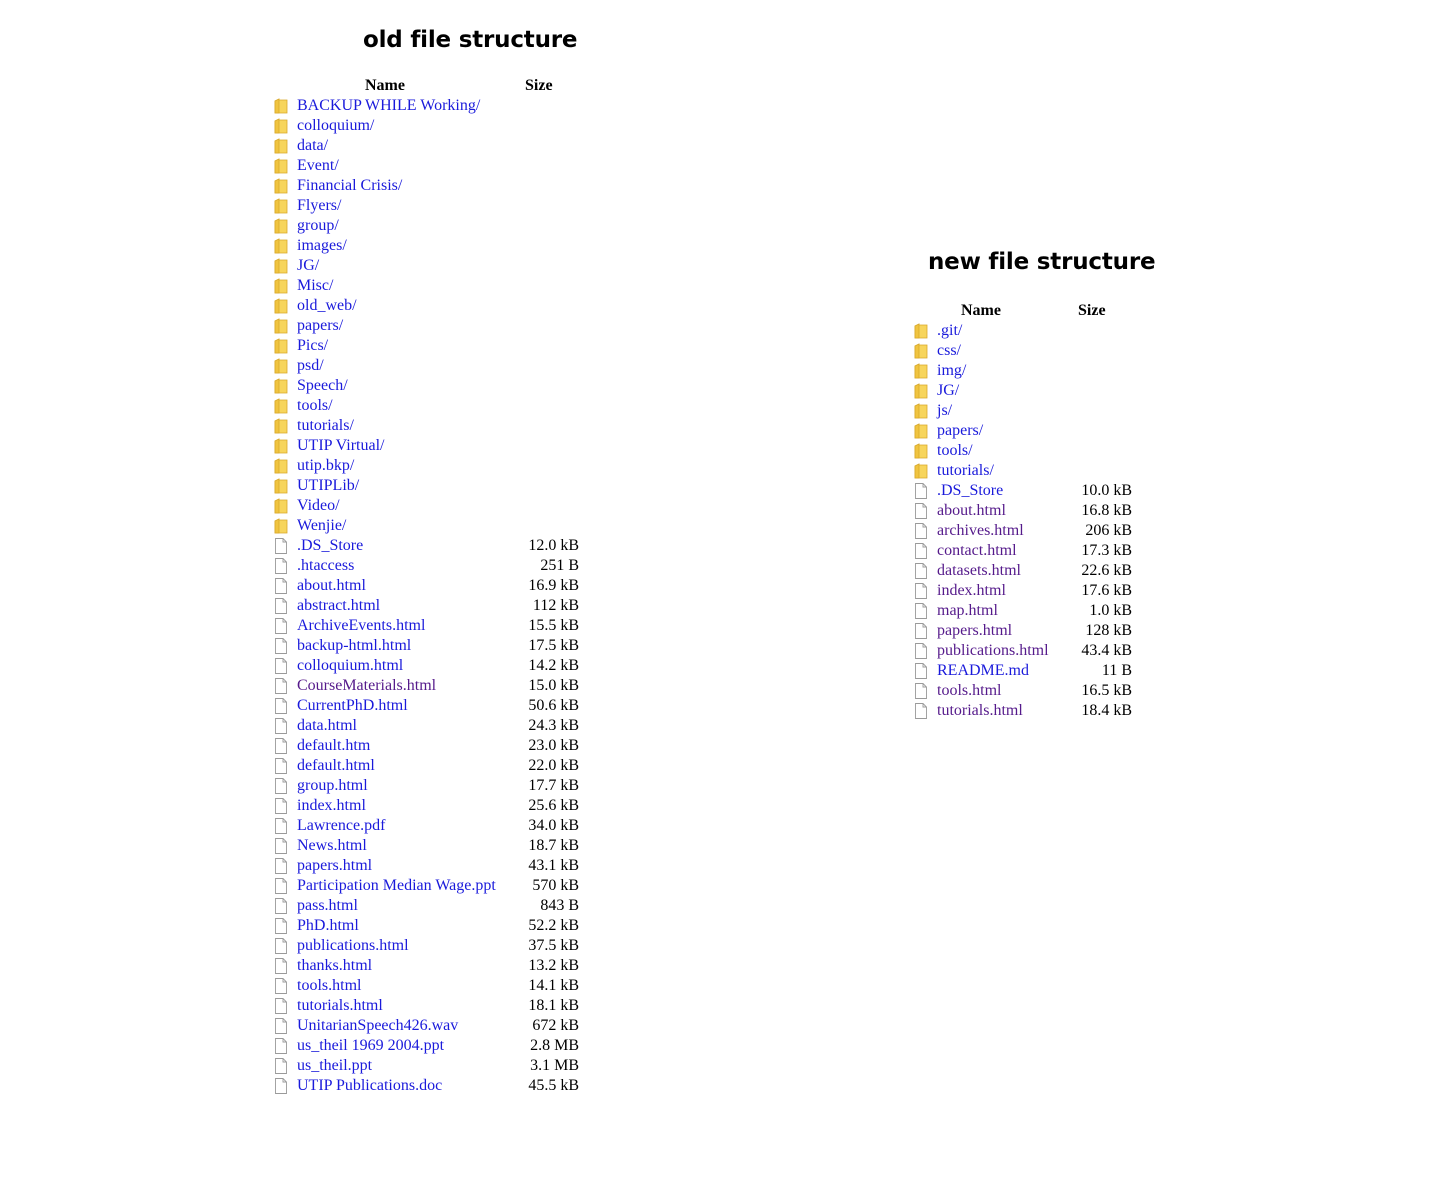 This screenshot has height=1177, width=1440. What do you see at coordinates (341, 826) in the screenshot?
I see `file-link-lawrence-pdf: Lawrence.pdf` at bounding box center [341, 826].